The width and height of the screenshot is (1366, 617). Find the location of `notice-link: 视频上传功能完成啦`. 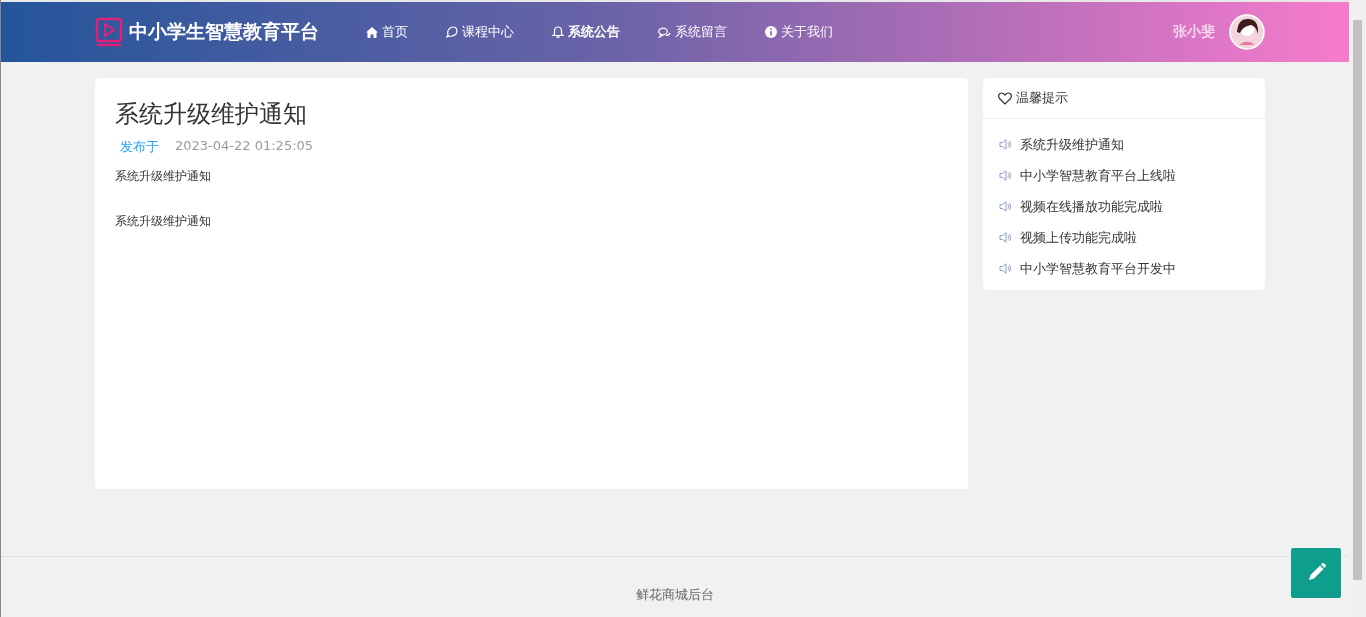

notice-link: 视频上传功能完成啦 is located at coordinates (1078, 237).